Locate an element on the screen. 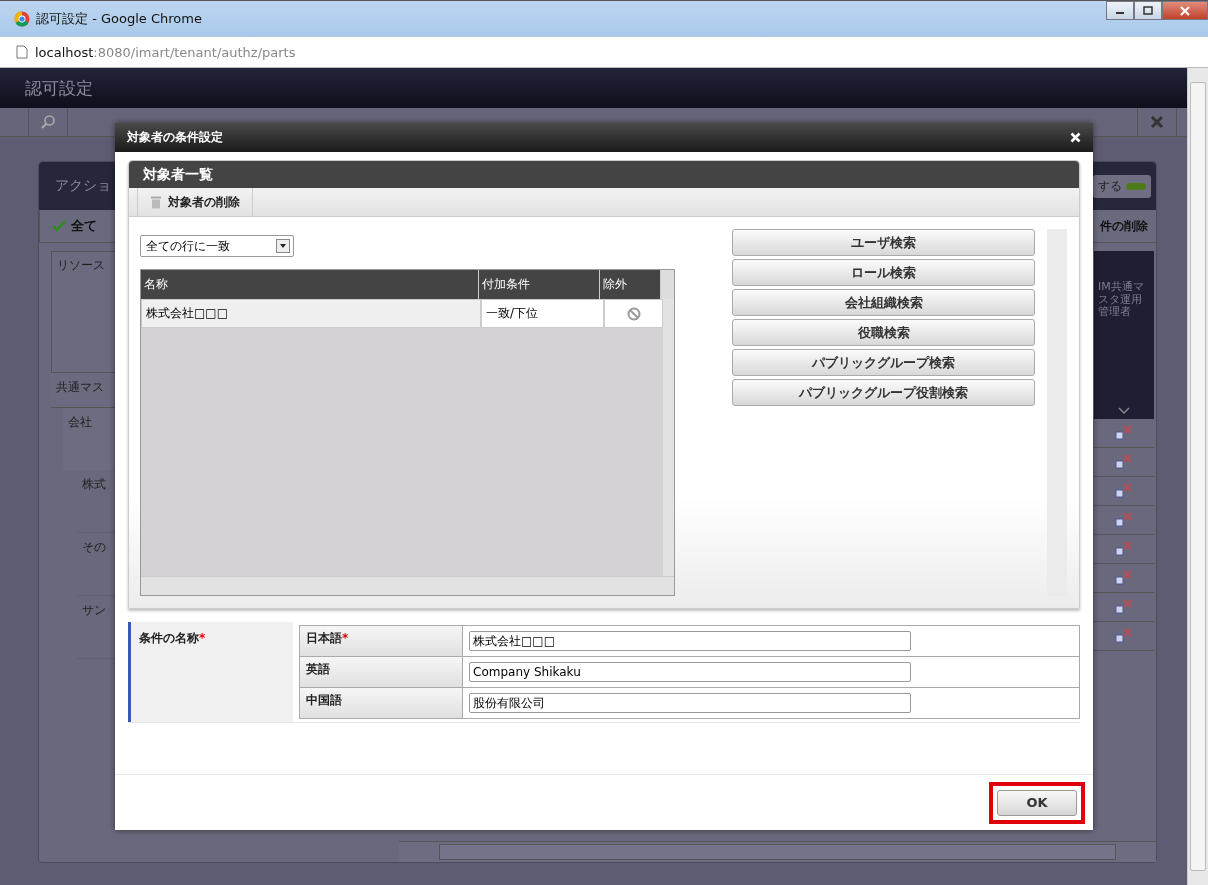  input-field: 株式会社□□□ is located at coordinates (690, 641).